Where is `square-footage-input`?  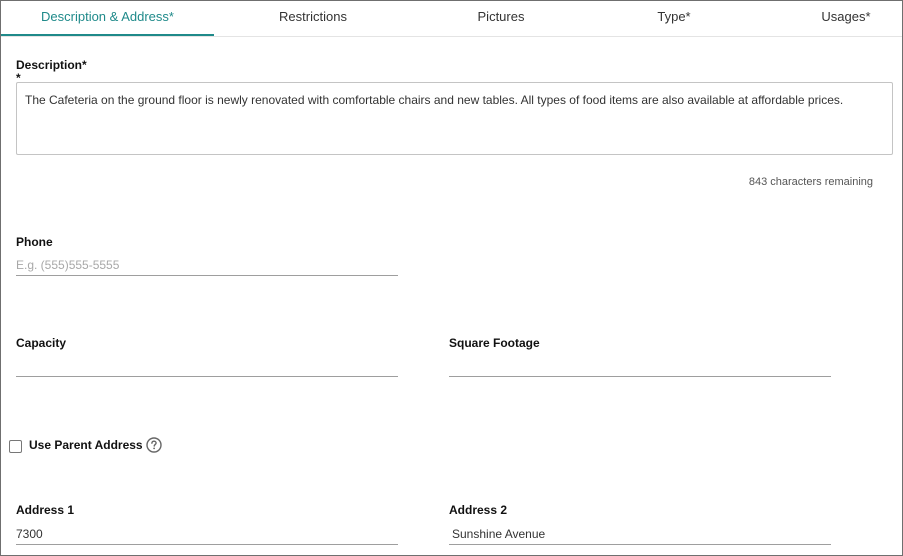
square-footage-input is located at coordinates (640, 366).